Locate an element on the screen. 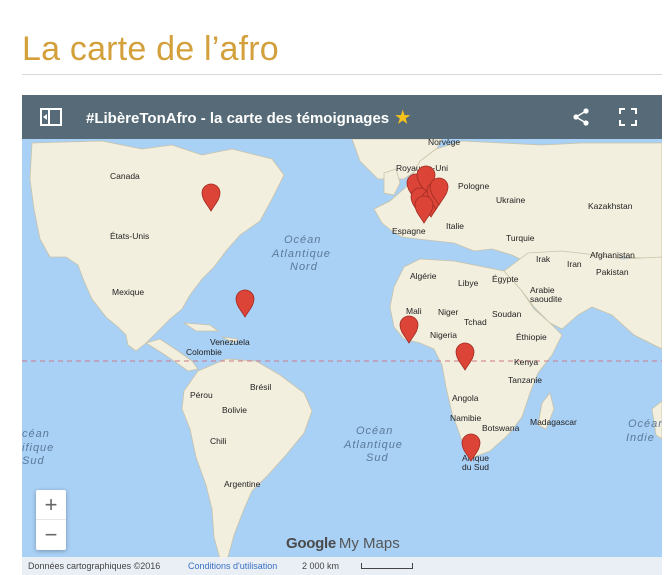 This screenshot has height=575, width=665. label-mexico: Mexique is located at coordinates (128, 292).